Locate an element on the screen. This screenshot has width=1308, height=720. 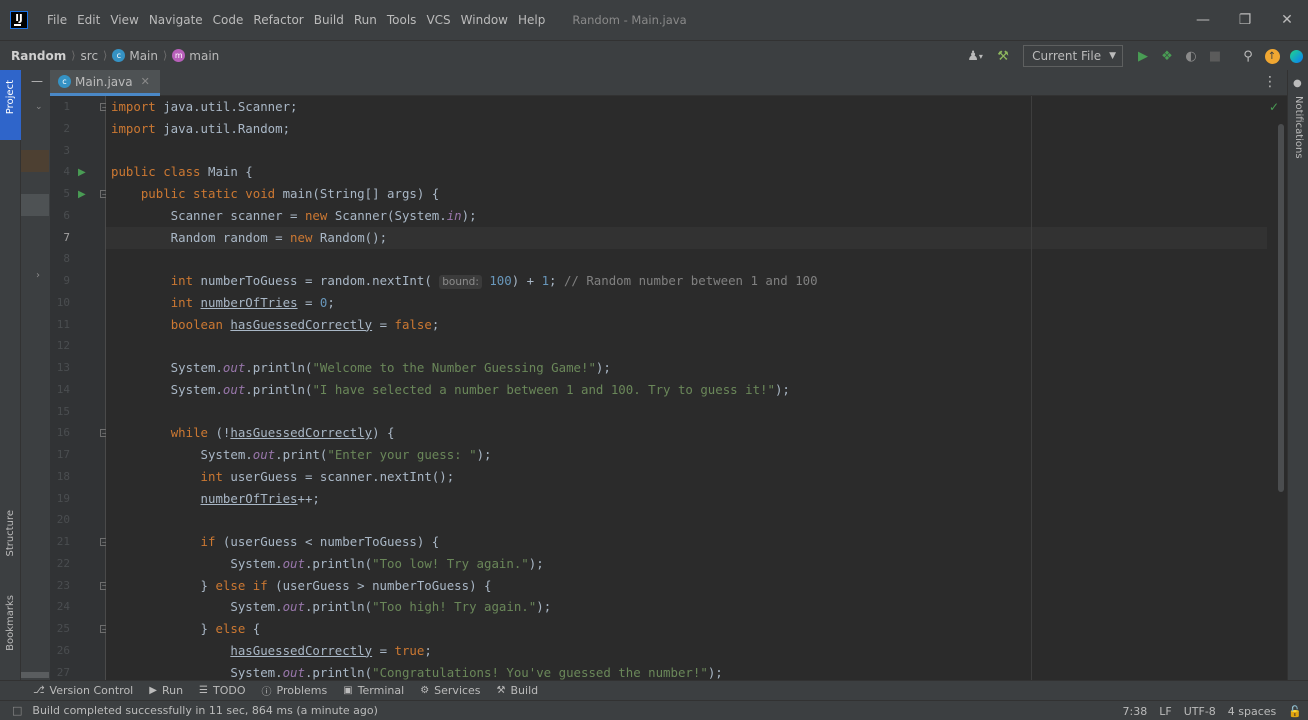
code-line: public static void main(String[] args) { is located at coordinates (275, 194).